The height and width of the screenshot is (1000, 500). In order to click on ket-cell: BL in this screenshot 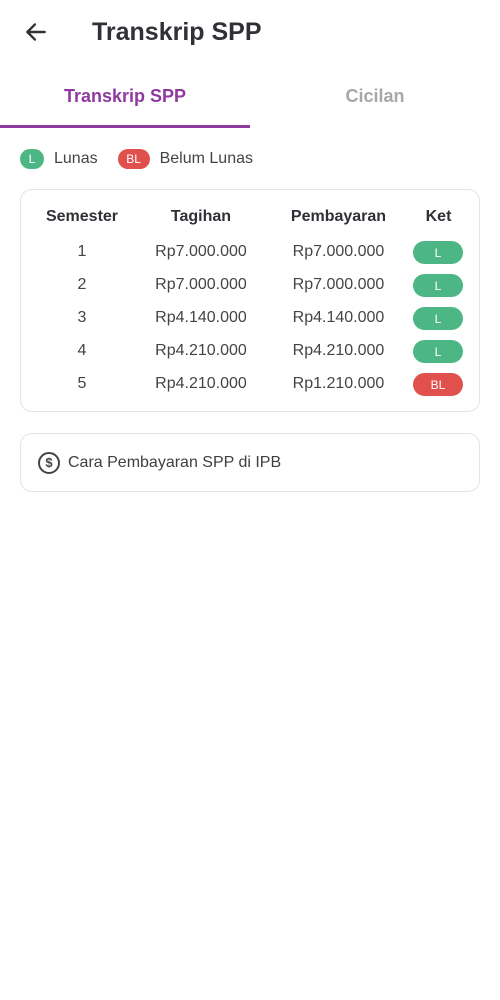, I will do `click(438, 384)`.